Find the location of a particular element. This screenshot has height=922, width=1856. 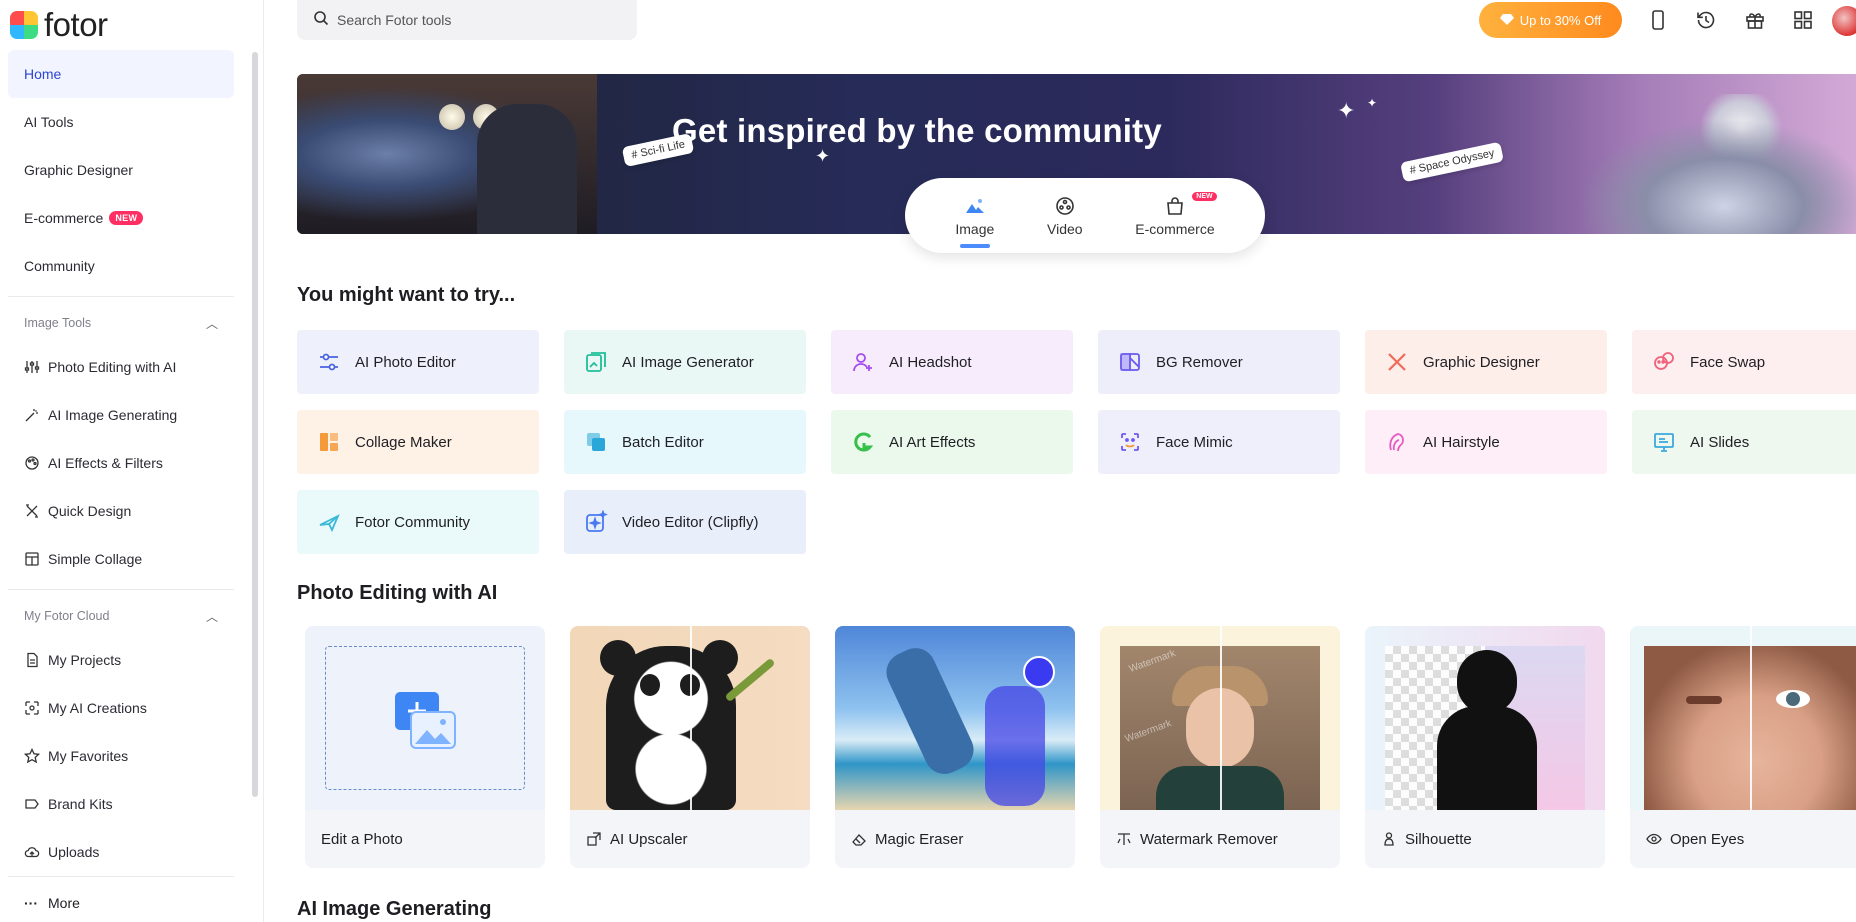

tool-collage-maker: Collage Maker is located at coordinates (418, 442).